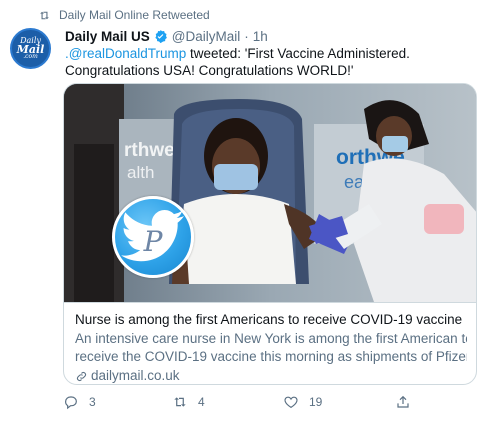  What do you see at coordinates (206, 36) in the screenshot?
I see `author-handle: @DailyMail` at bounding box center [206, 36].